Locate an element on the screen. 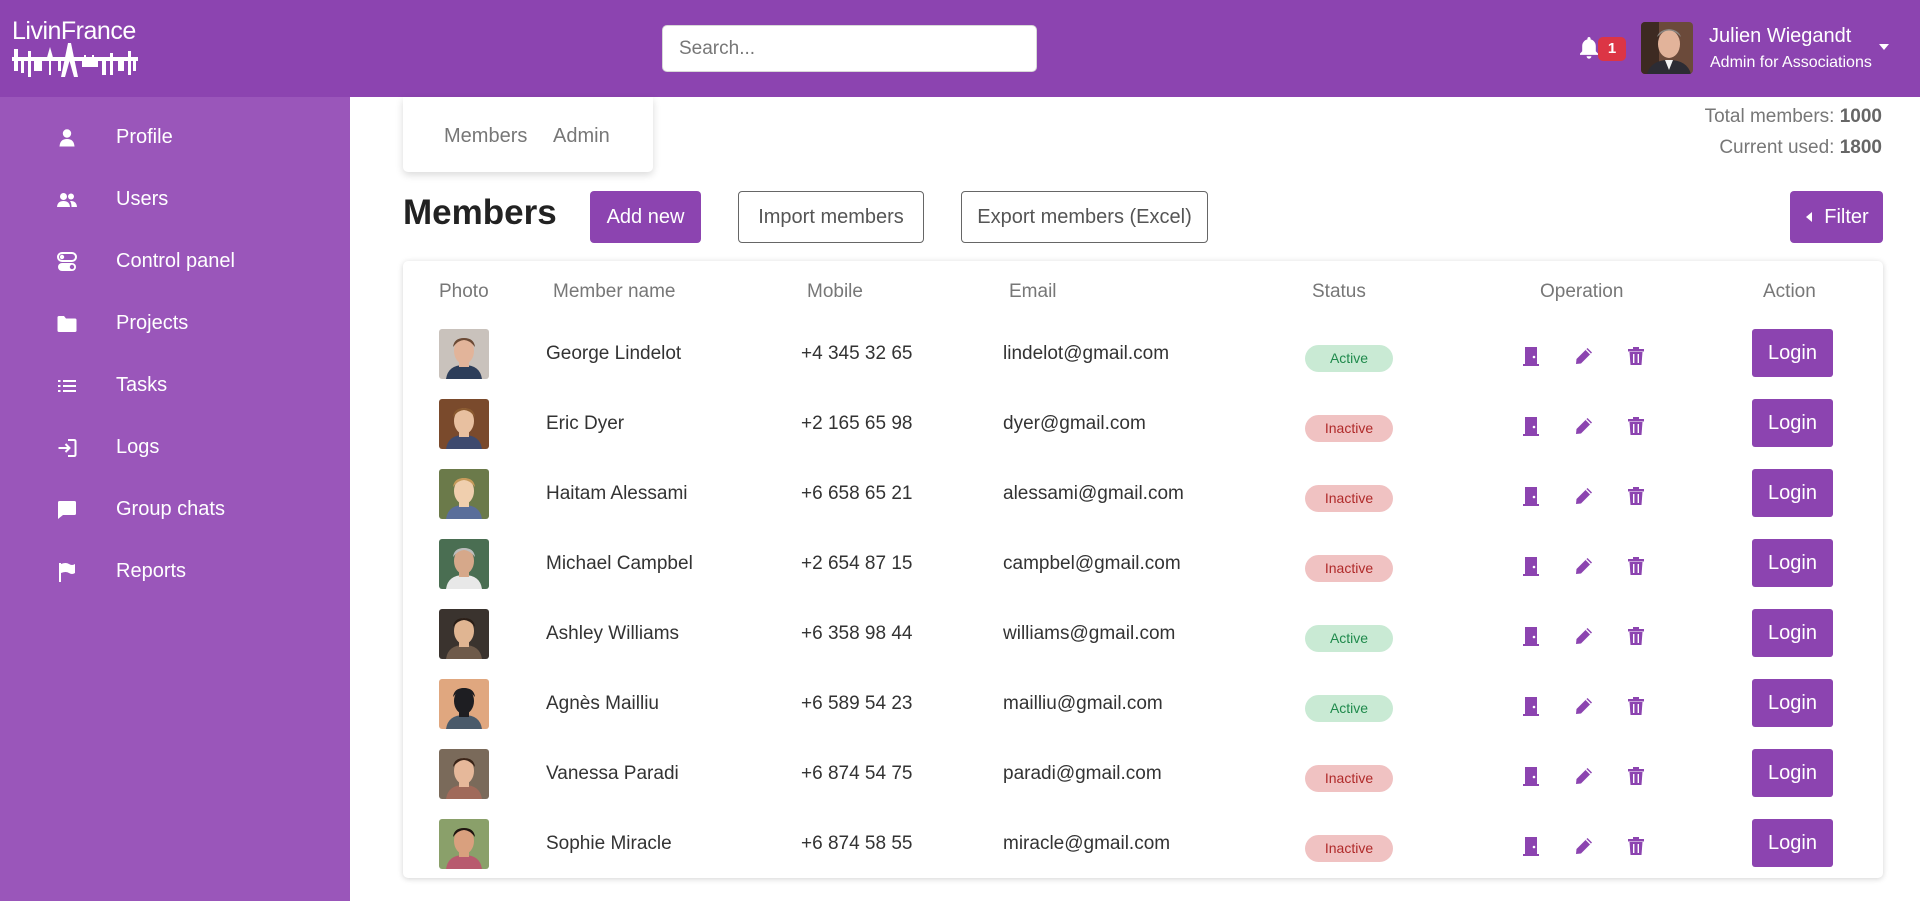 The image size is (1920, 901). sidebar-item-group-chats: Group chats is located at coordinates (175, 510).